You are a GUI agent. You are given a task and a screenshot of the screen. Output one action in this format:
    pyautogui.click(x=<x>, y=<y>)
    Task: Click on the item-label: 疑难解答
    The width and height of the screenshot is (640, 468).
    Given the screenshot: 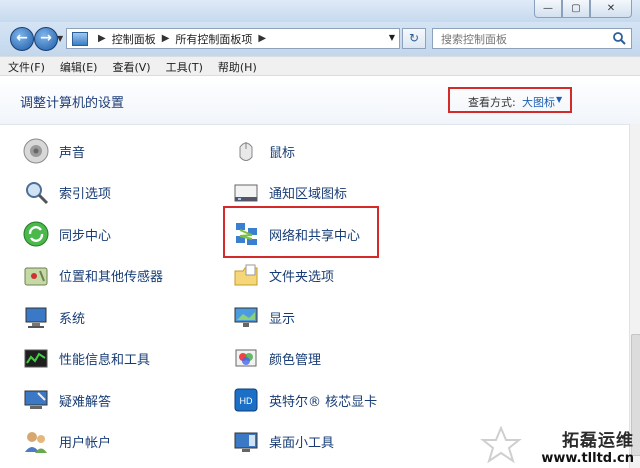 What is the action you would take?
    pyautogui.click(x=85, y=400)
    